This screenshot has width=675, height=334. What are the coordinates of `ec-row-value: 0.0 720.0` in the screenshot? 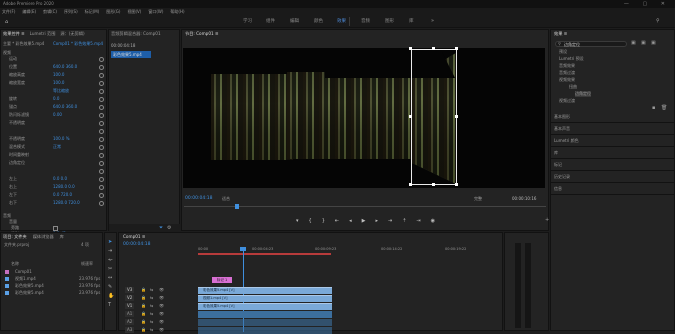 It's located at (62, 195).